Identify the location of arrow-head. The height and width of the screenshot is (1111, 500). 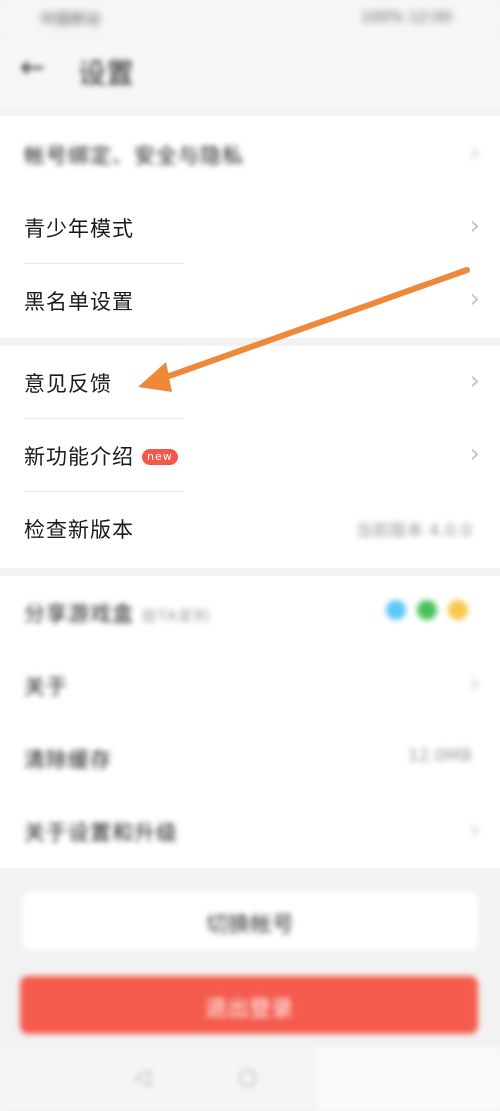
(155, 377).